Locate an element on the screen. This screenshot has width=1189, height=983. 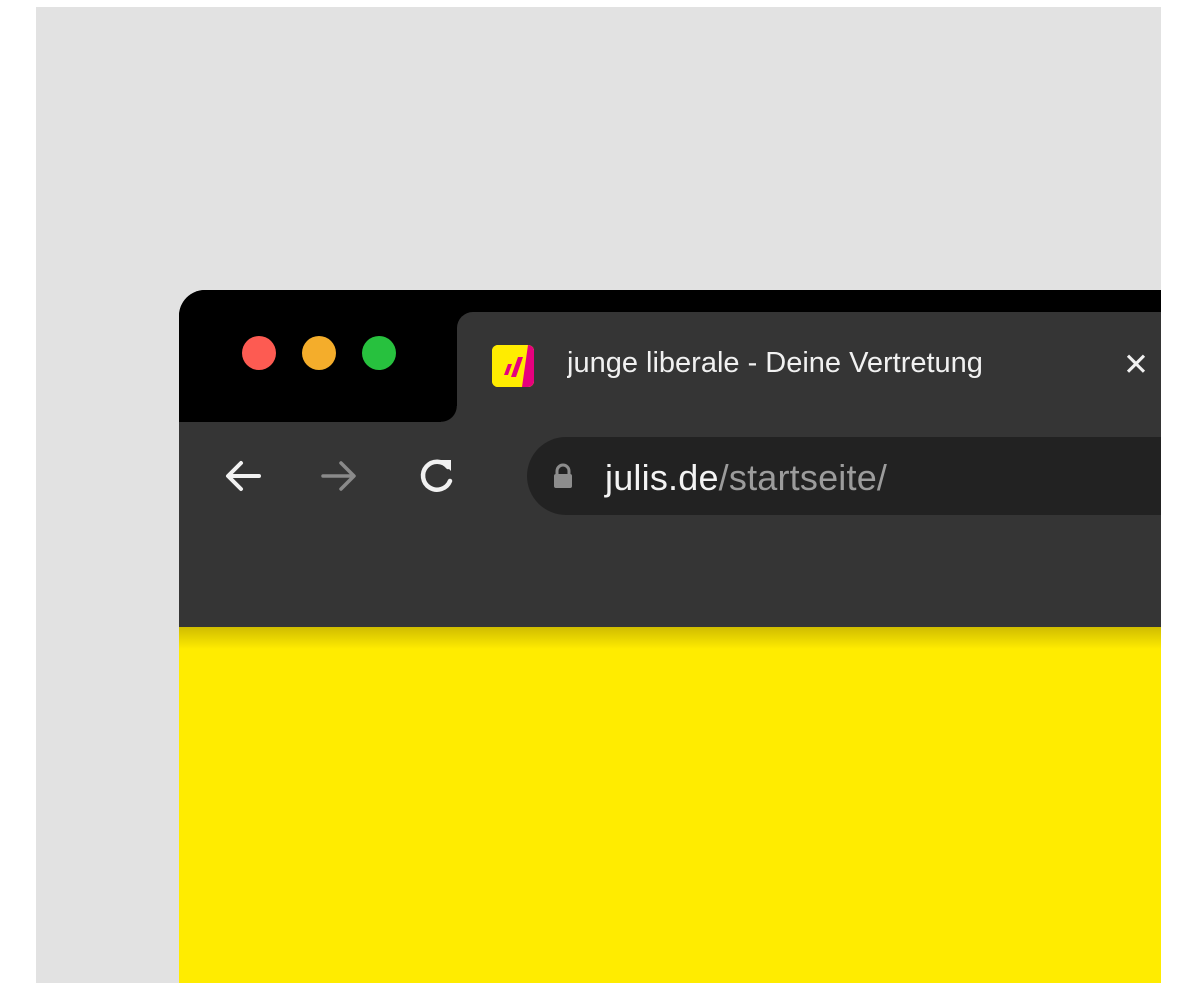
zoom-window-button is located at coordinates (379, 353).